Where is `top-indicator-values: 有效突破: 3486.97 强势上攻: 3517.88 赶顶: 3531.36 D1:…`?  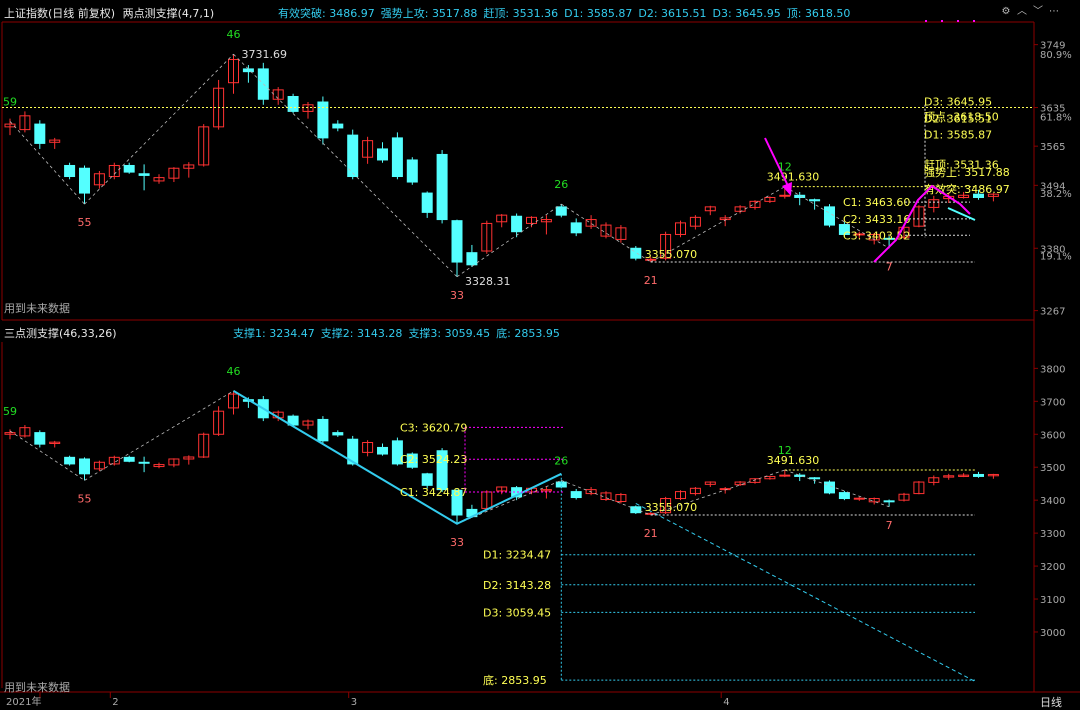
top-indicator-values: 有效突破: 3486.97 强势上攻: 3517.88 赶顶: 3531.36 D1:… is located at coordinates (567, 13).